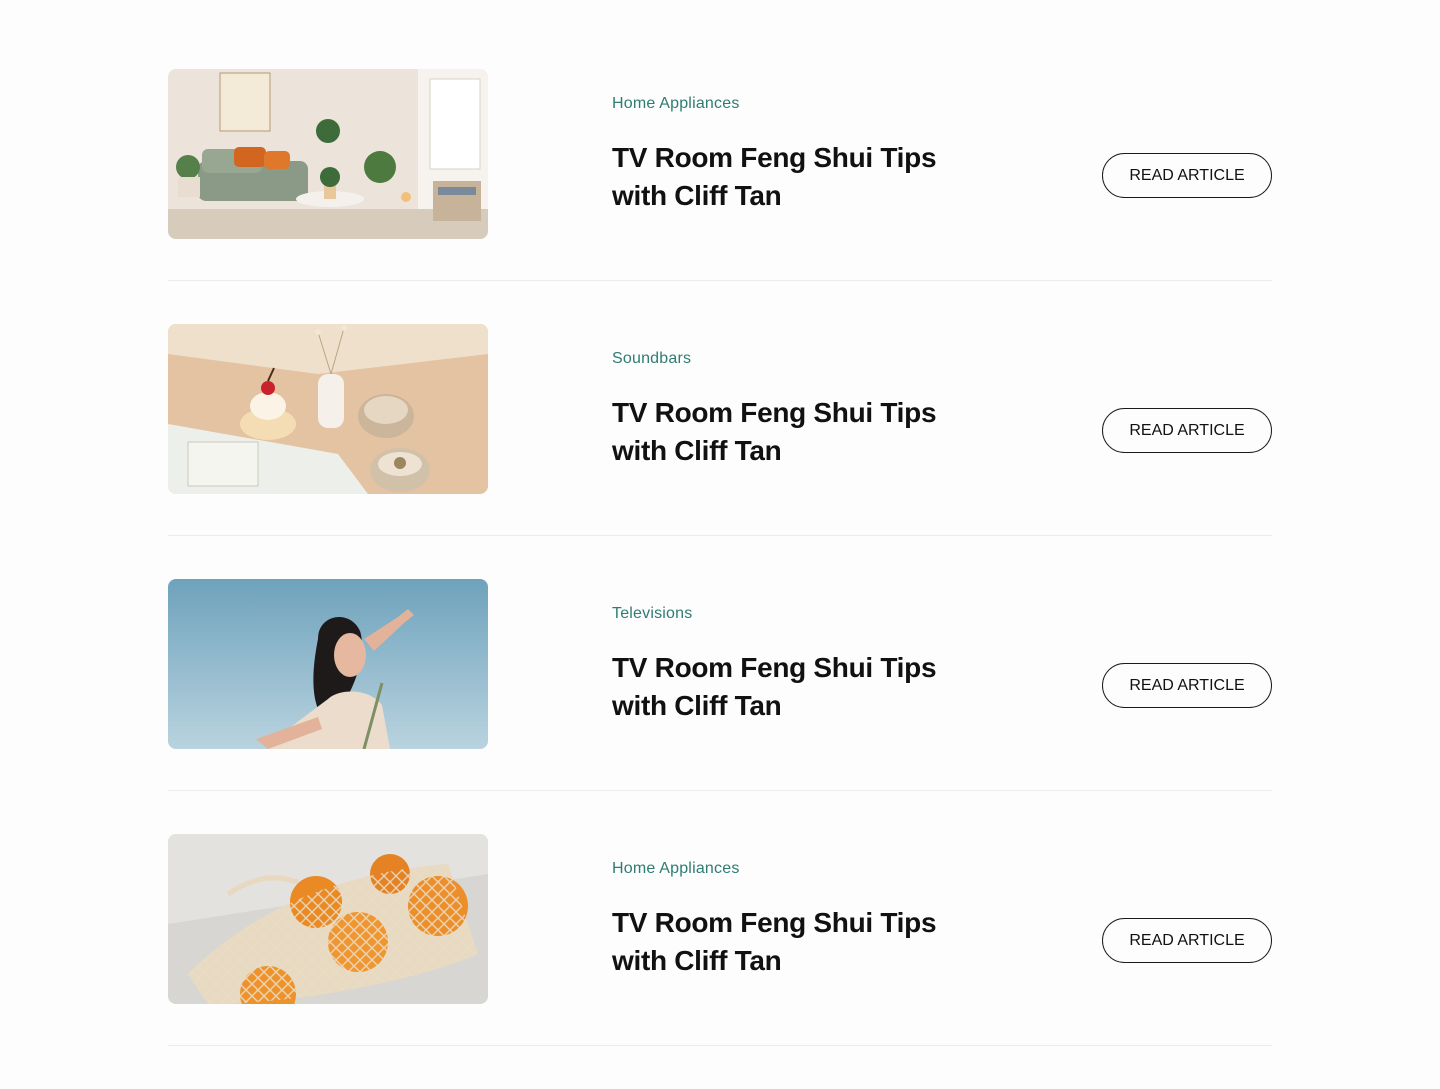 The image size is (1440, 1089). I want to click on article-thumbnail-living-room, so click(328, 154).